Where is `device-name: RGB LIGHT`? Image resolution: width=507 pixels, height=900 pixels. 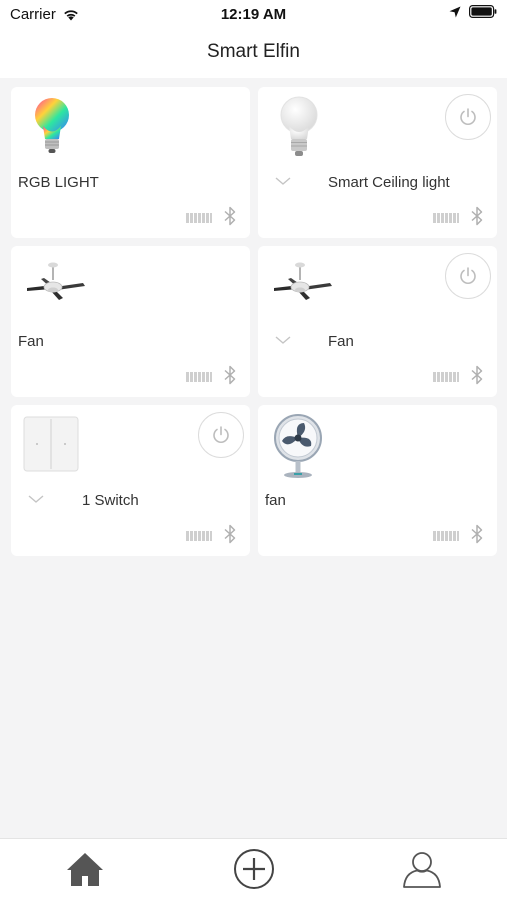
device-name: RGB LIGHT is located at coordinates (58, 182).